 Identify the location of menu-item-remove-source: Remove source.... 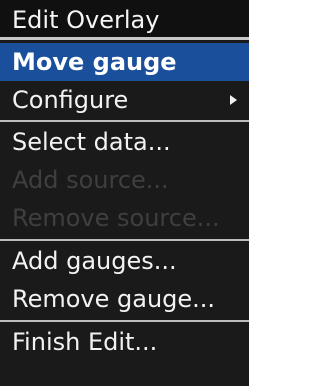
(116, 218).